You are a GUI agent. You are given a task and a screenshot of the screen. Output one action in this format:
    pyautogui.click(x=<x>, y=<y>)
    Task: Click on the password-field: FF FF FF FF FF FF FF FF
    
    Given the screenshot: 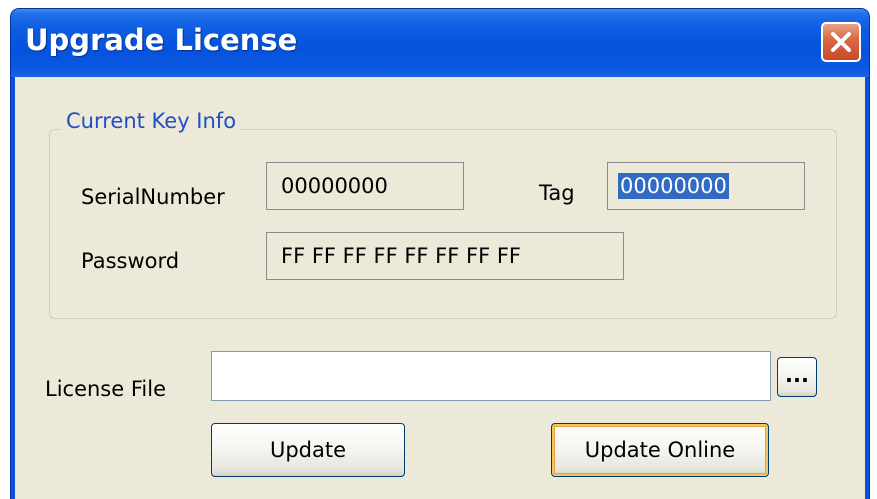 What is the action you would take?
    pyautogui.click(x=445, y=256)
    